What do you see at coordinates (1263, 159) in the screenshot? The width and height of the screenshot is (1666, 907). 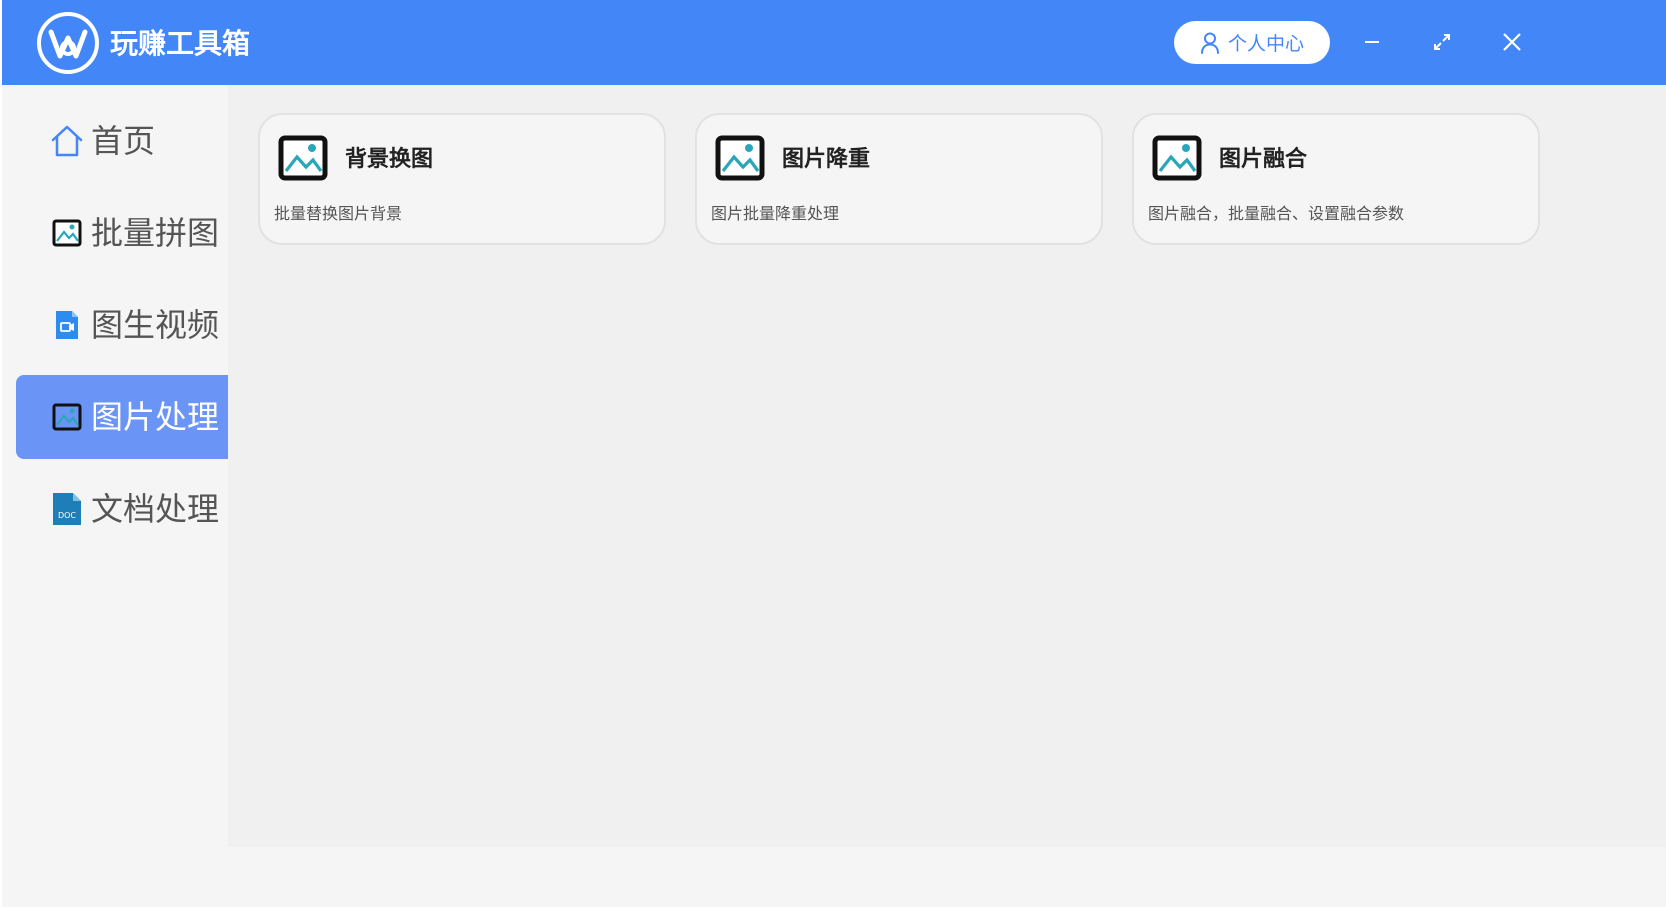 I see `card-title: 图片融合` at bounding box center [1263, 159].